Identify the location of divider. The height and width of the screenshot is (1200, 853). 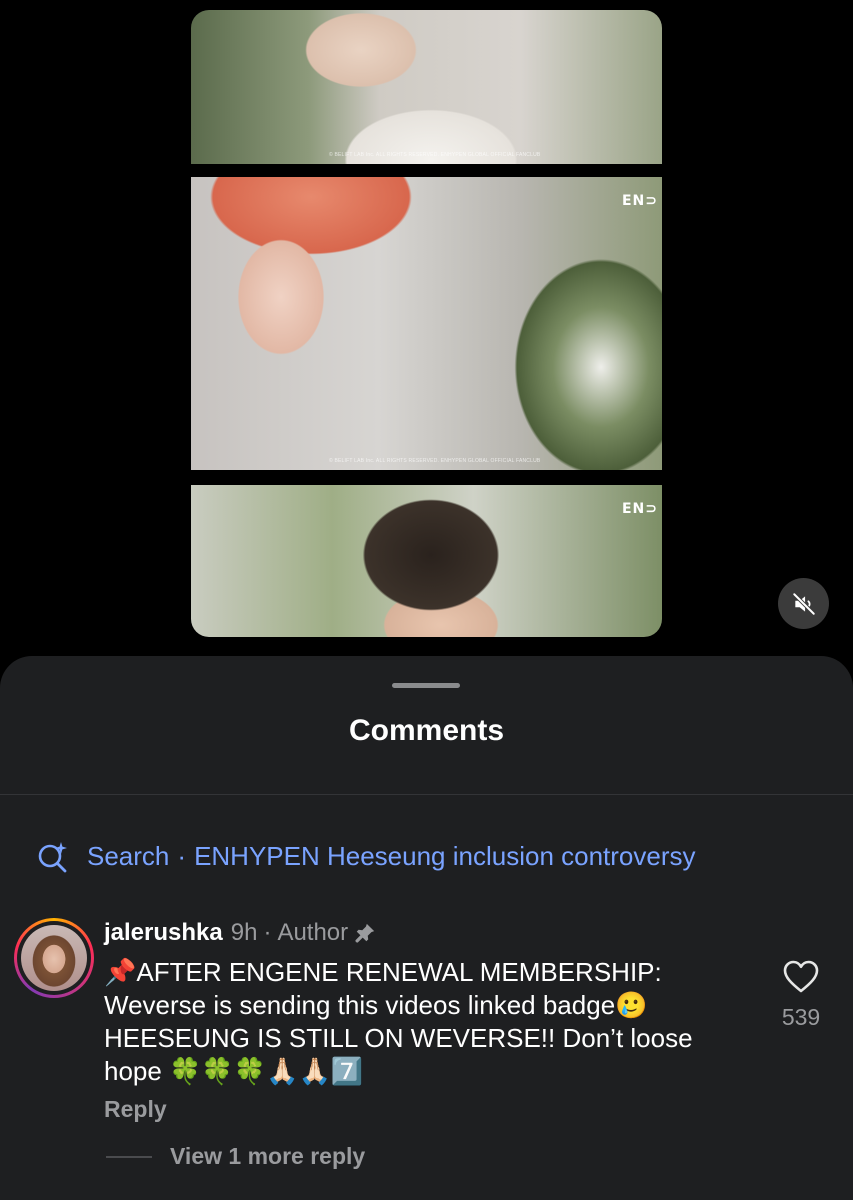
(426, 794).